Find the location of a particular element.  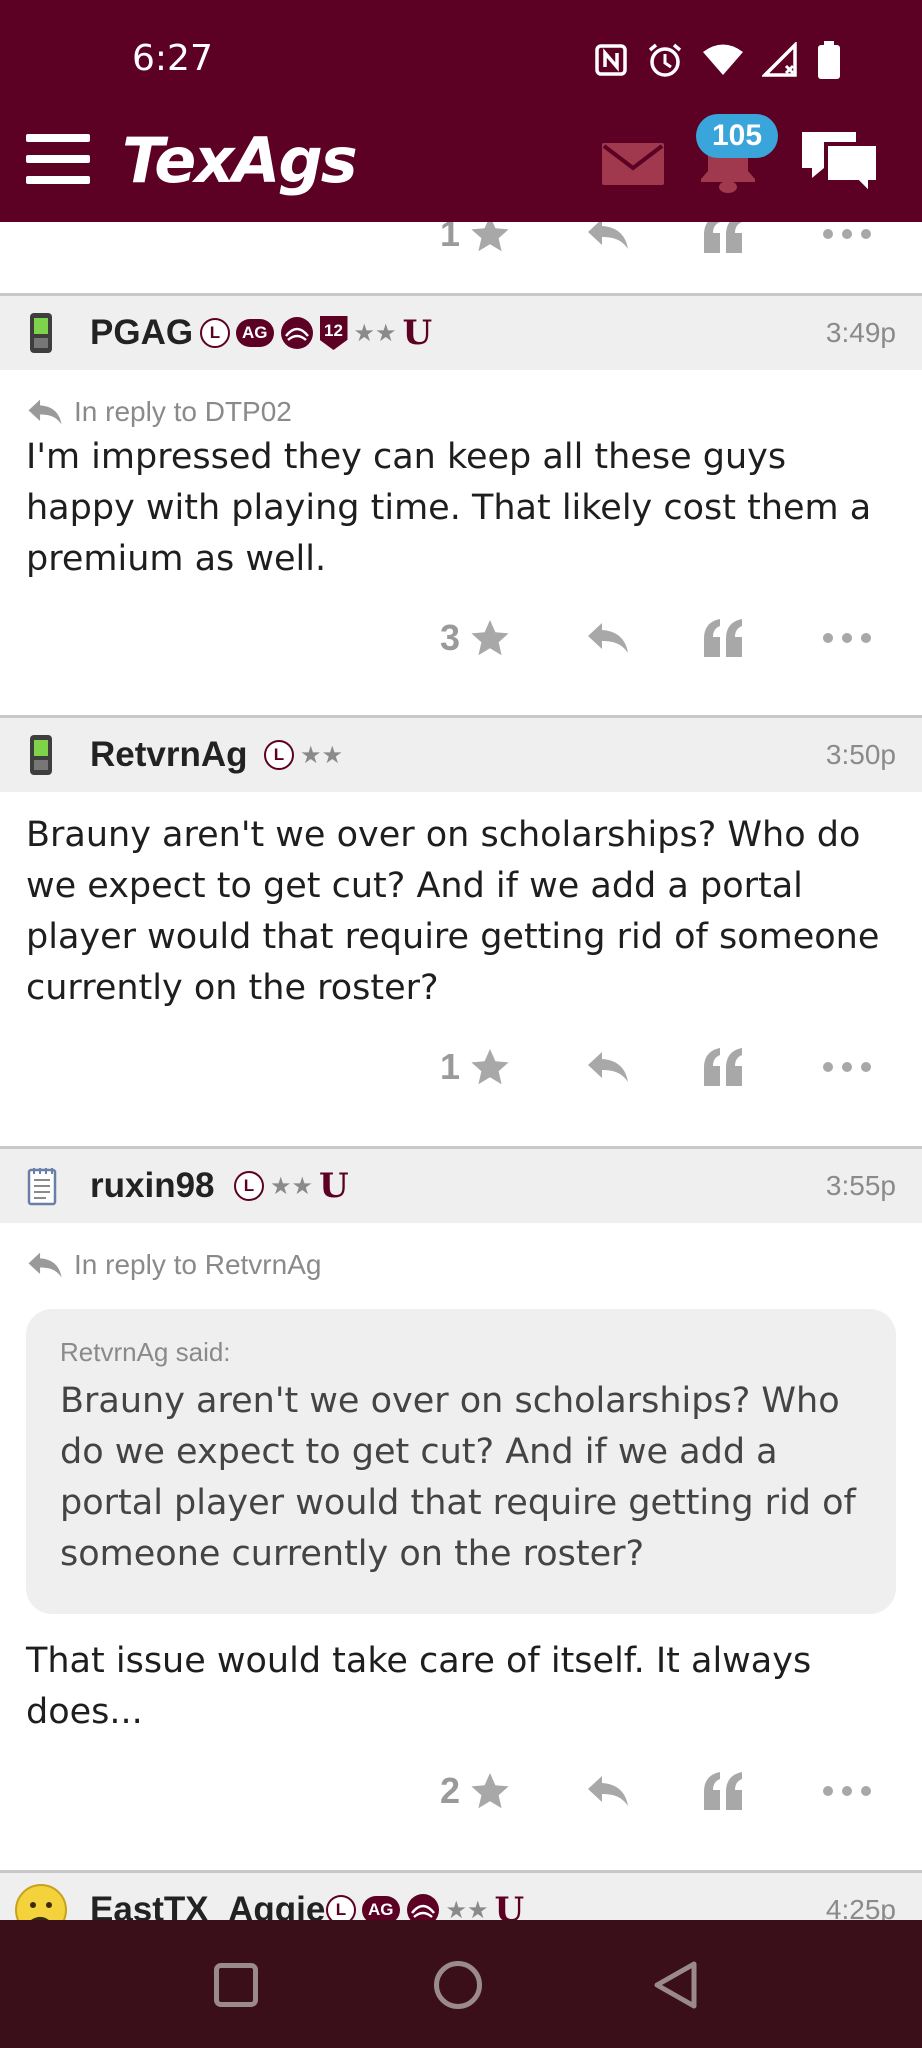

post-actions: 2 is located at coordinates (461, 1791).